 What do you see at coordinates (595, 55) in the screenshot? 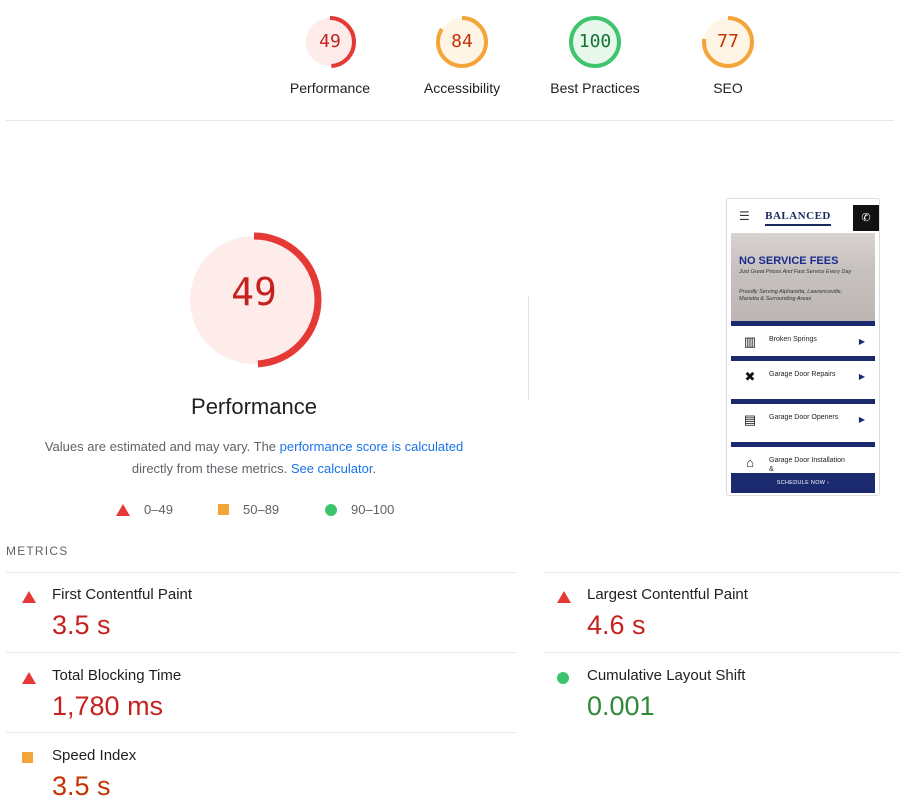
I see `gauge-best-practices: 100 Best Practices` at bounding box center [595, 55].